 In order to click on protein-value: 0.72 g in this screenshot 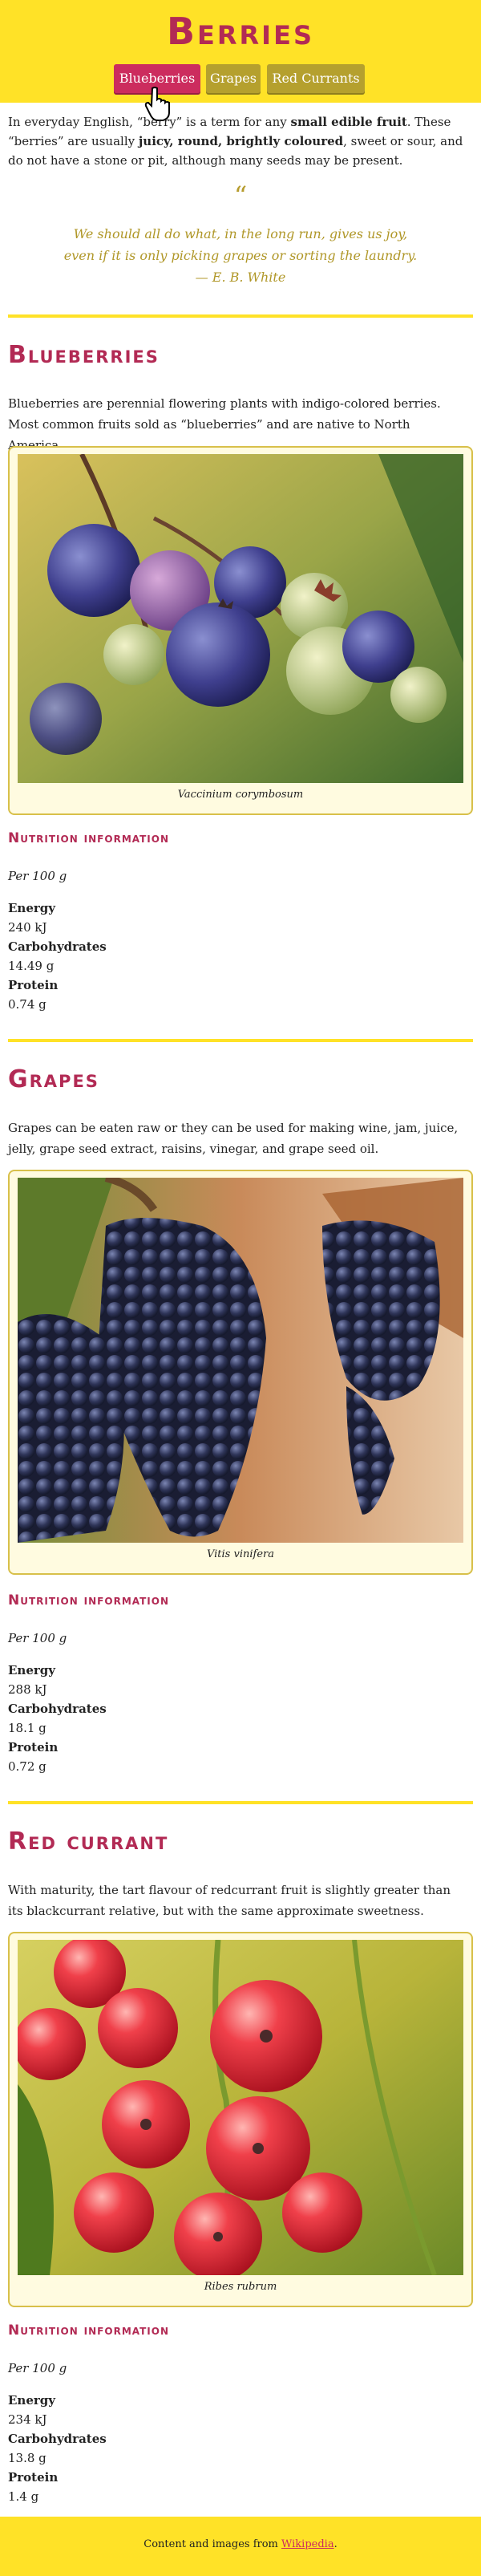, I will do `click(27, 1766)`.